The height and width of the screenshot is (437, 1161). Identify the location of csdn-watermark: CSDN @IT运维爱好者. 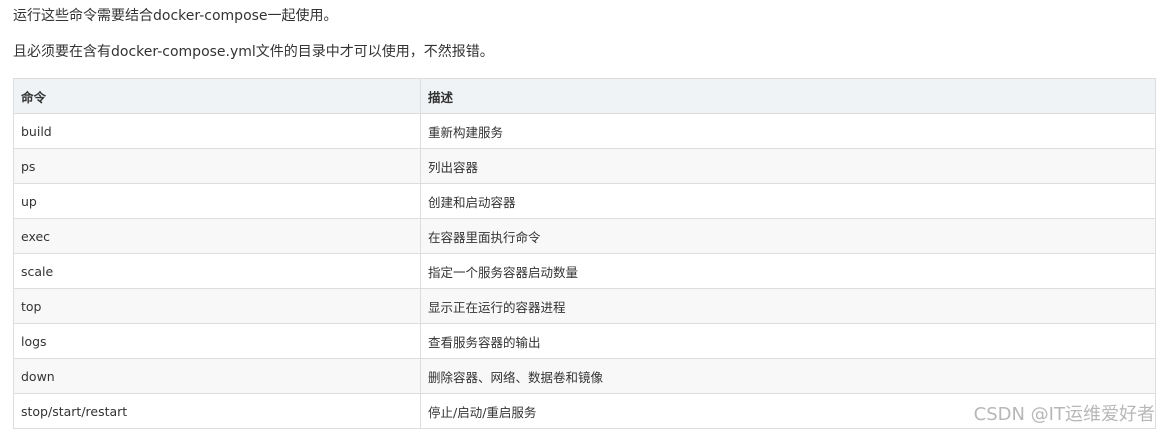
(1064, 414).